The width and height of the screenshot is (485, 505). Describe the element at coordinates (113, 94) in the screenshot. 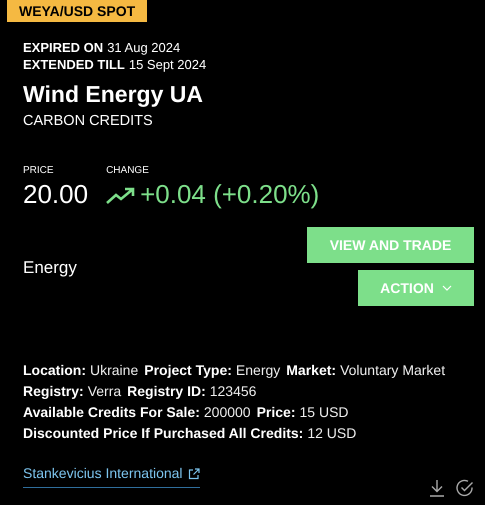

I see `project-title: Wind Energy UA` at that location.